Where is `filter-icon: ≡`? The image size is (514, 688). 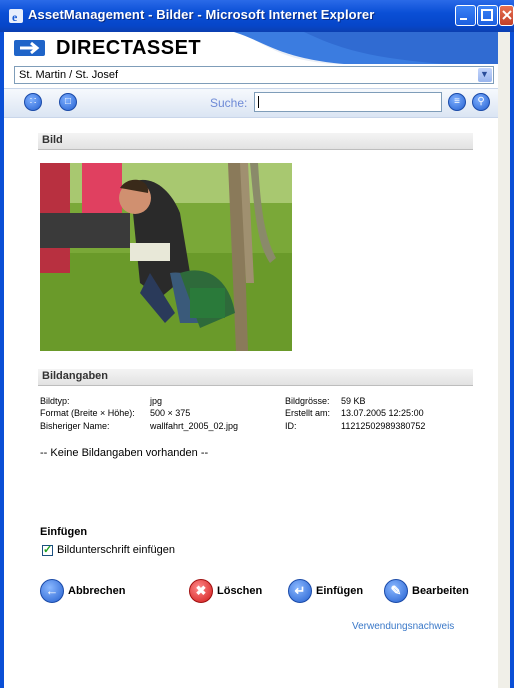 filter-icon: ≡ is located at coordinates (457, 102).